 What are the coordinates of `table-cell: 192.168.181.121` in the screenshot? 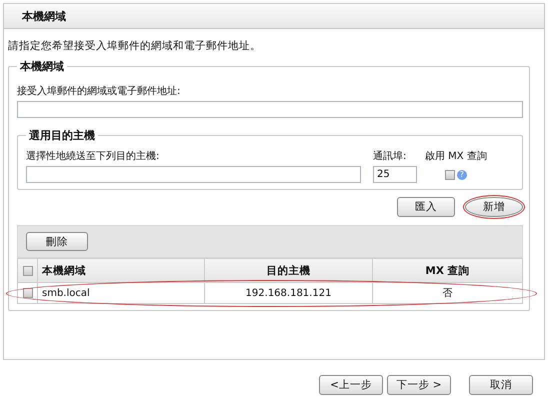 It's located at (289, 293).